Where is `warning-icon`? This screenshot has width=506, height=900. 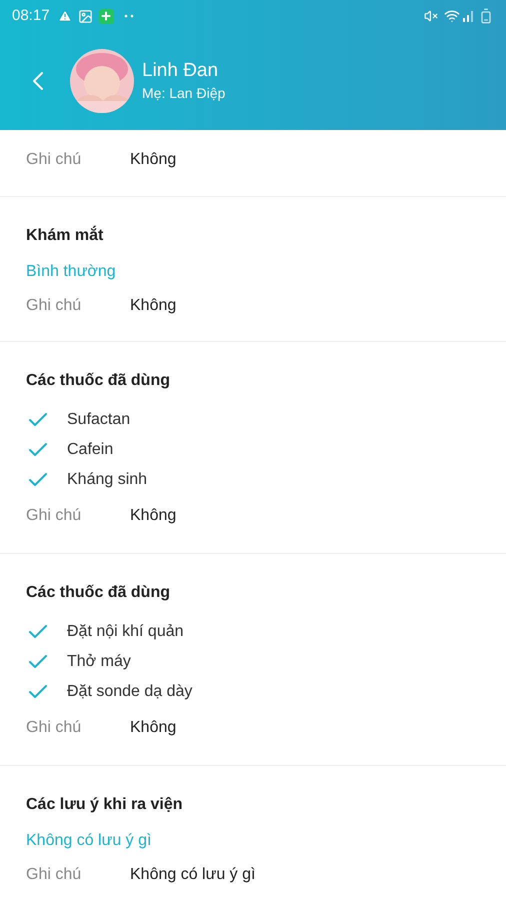 warning-icon is located at coordinates (65, 16).